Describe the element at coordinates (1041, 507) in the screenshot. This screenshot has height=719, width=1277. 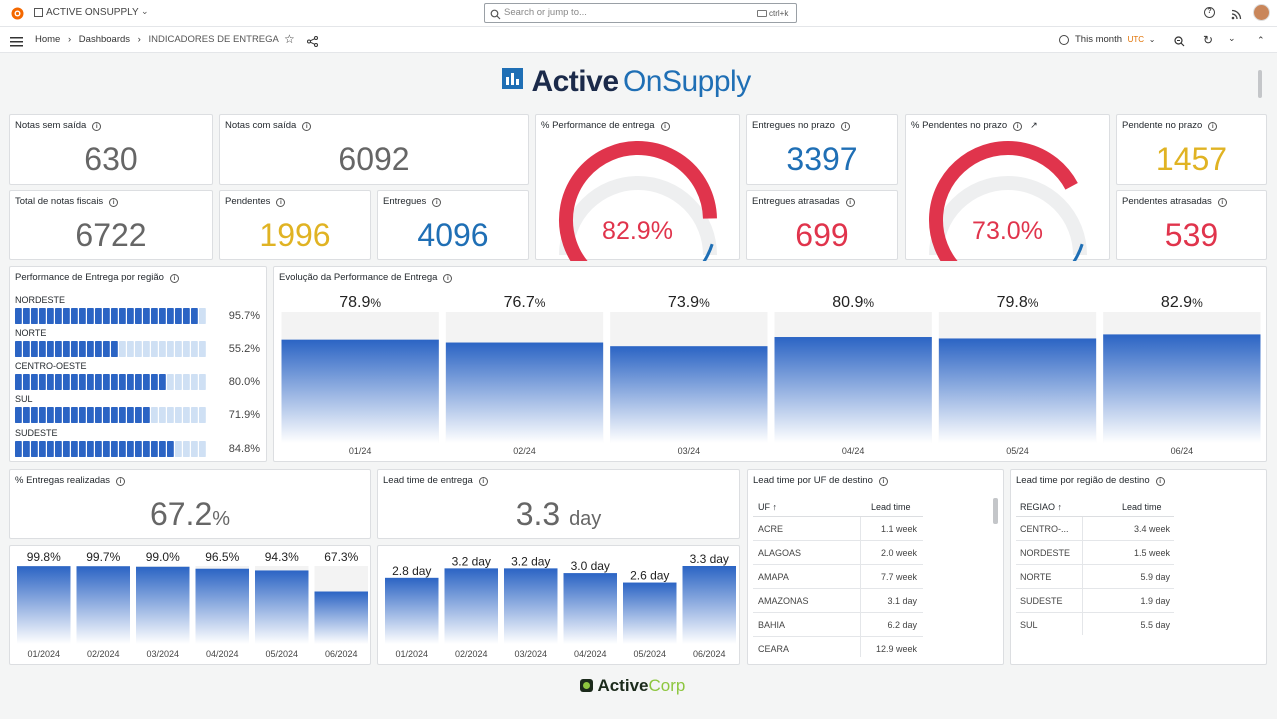
I see `column-header-regiao: REGIAO ↑` at that location.